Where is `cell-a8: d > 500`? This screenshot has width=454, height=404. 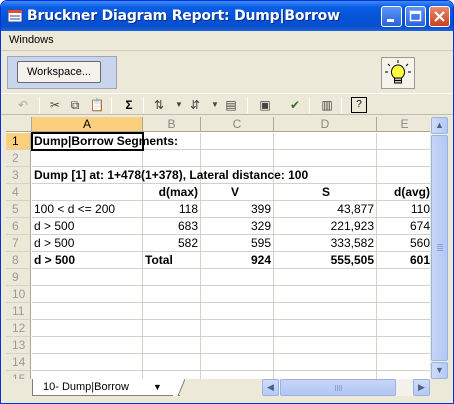
cell-a8: d > 500 is located at coordinates (87, 260).